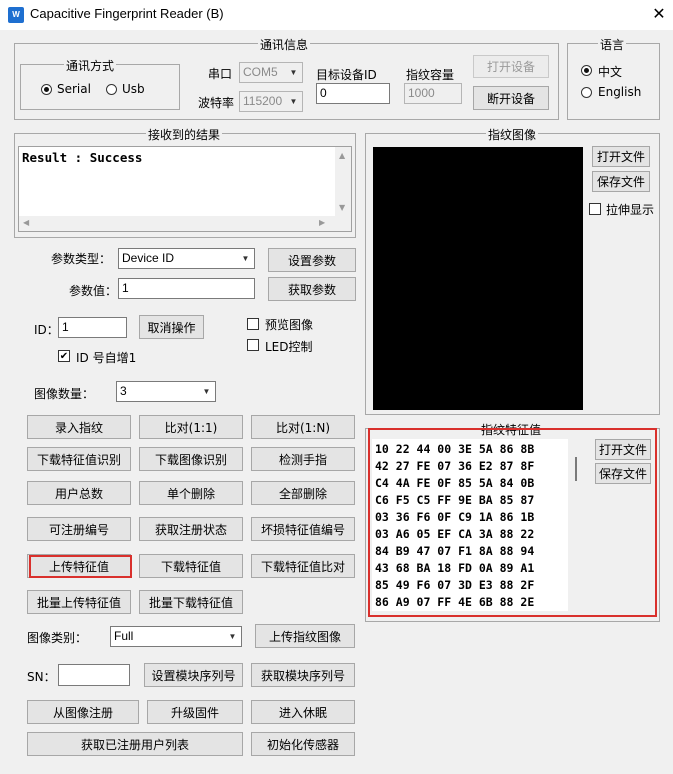  What do you see at coordinates (610, 72) in the screenshot?
I see `chinese-label: 中文` at bounding box center [610, 72].